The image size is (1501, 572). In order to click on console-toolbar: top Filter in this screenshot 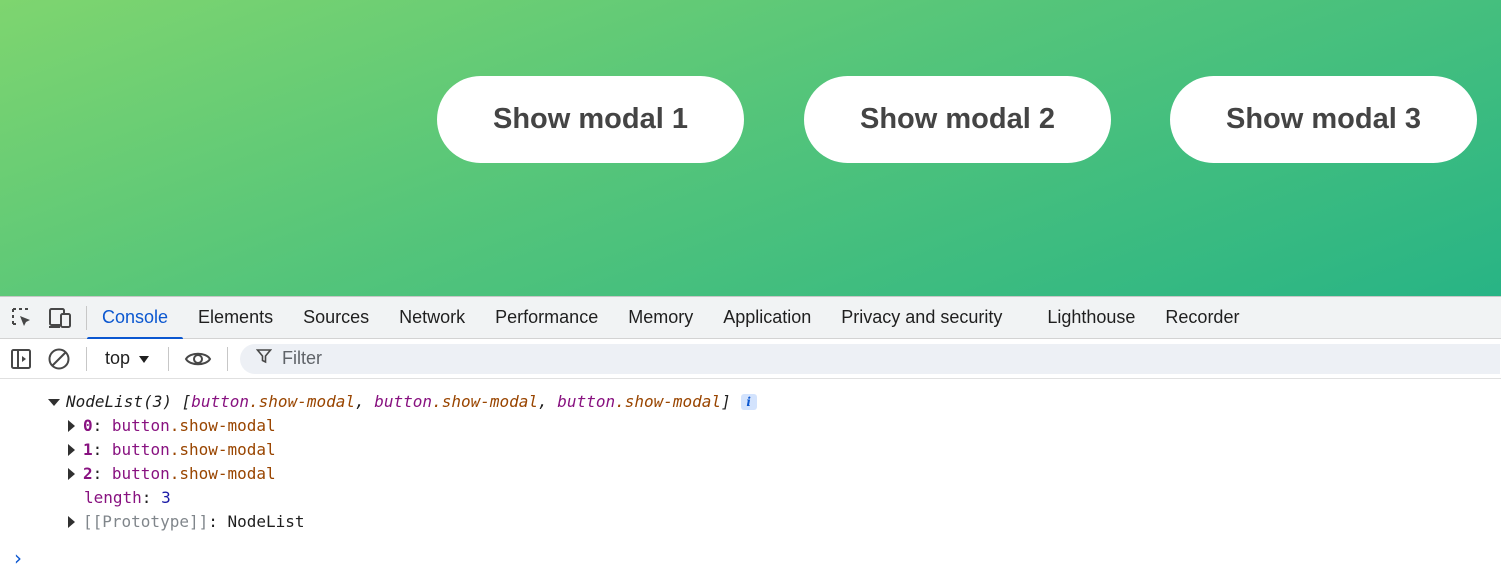, I will do `click(750, 359)`.